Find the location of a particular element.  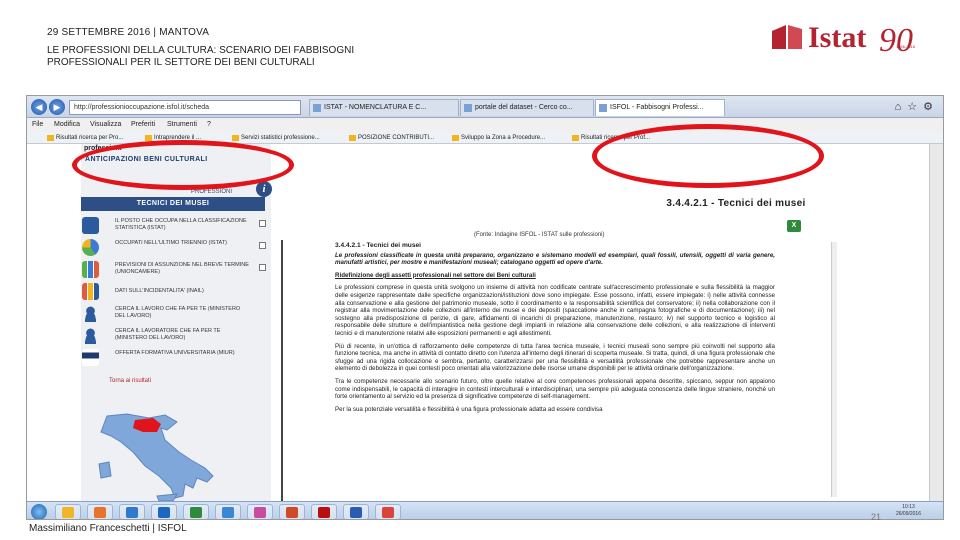

ie-icon is located at coordinates (228, 512).